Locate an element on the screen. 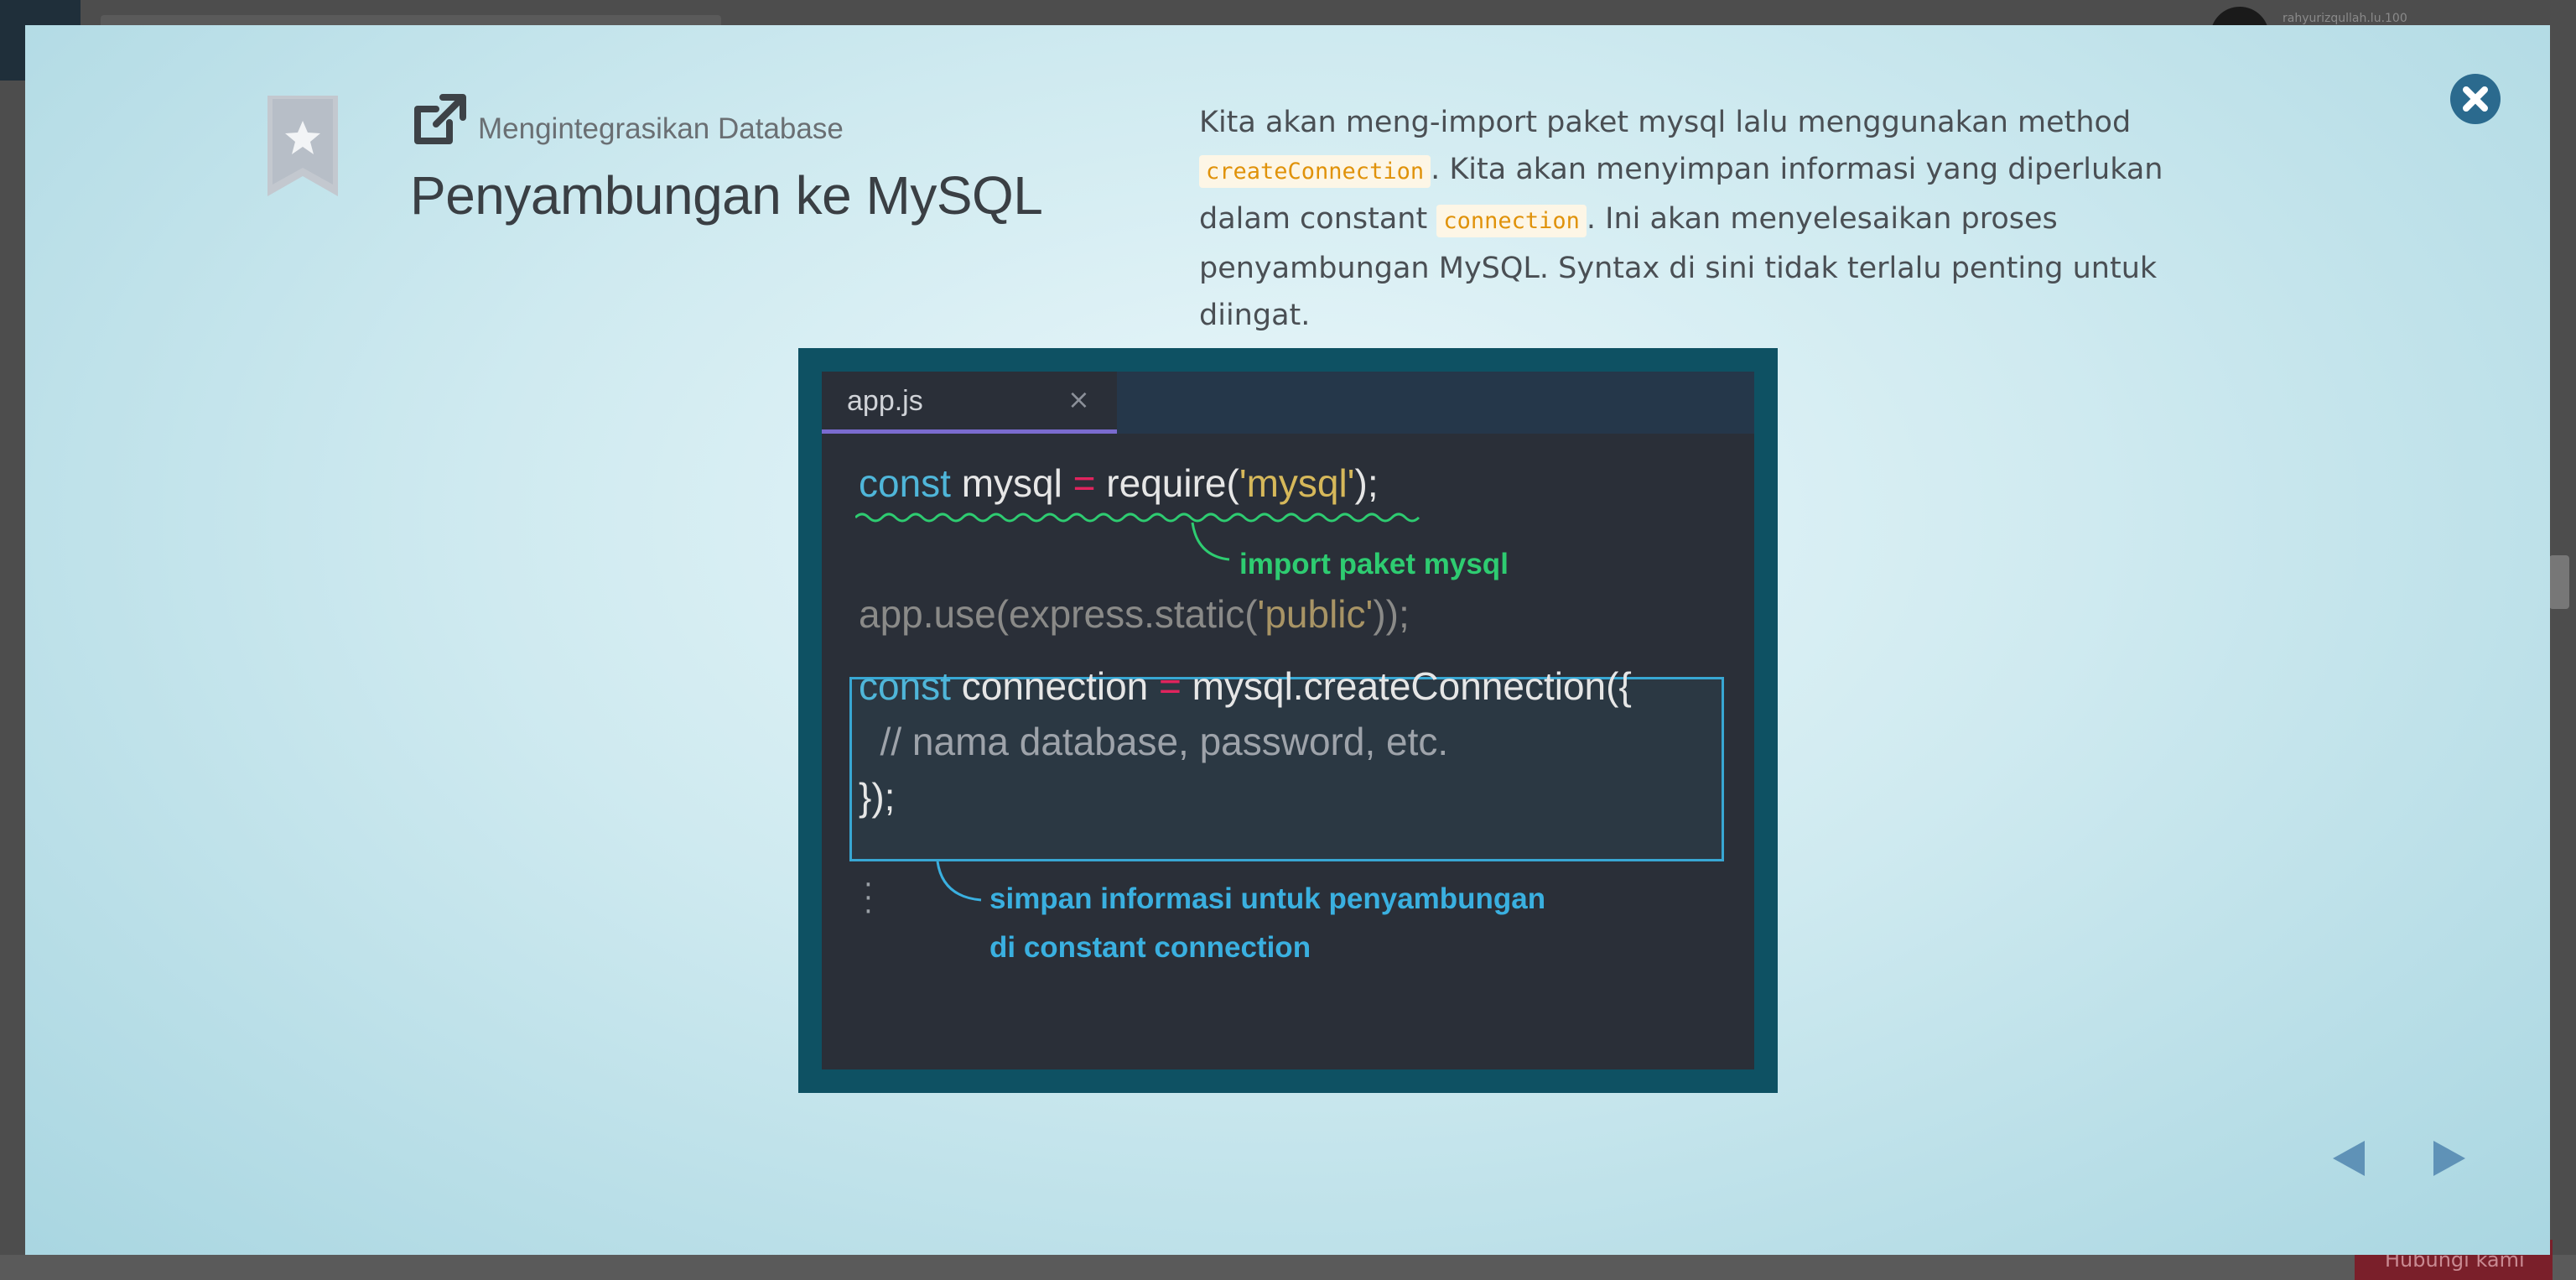 The image size is (2576, 1280). editor-tab-bar: app.js × is located at coordinates (1288, 403).